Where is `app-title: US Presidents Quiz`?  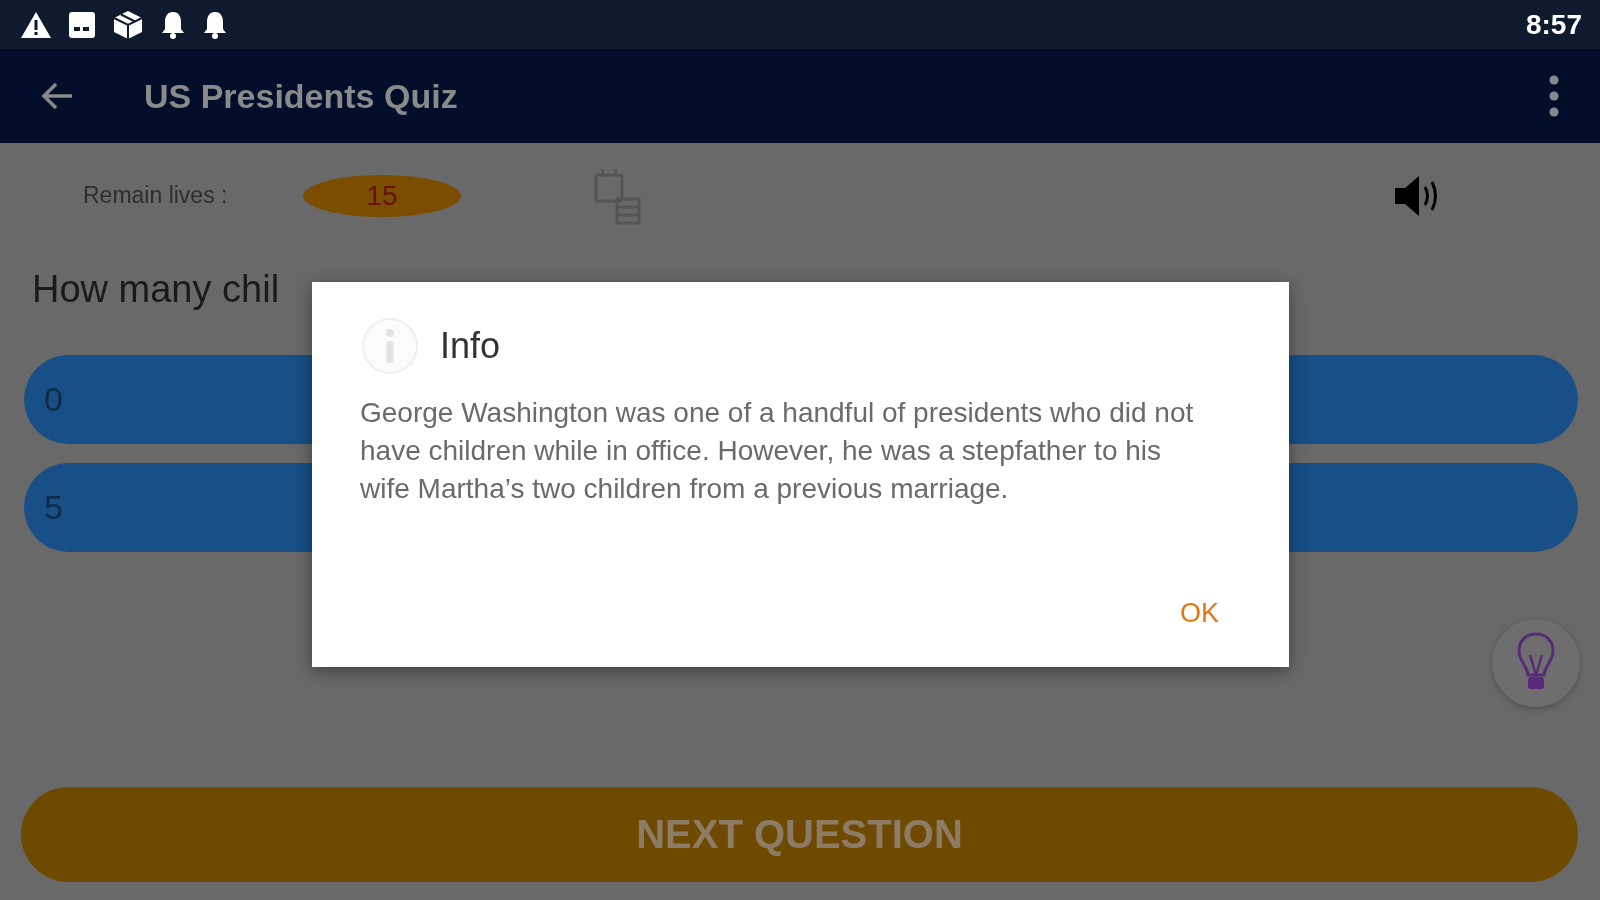
app-title: US Presidents Quiz is located at coordinates (301, 96).